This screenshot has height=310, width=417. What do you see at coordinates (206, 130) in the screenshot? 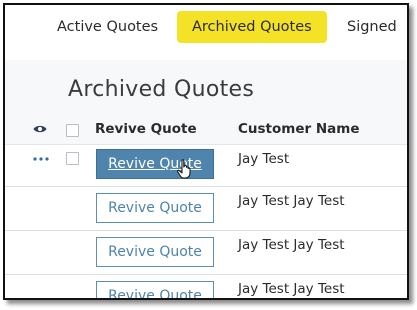
I see `table-header-row: Revive Quote Customer Name` at bounding box center [206, 130].